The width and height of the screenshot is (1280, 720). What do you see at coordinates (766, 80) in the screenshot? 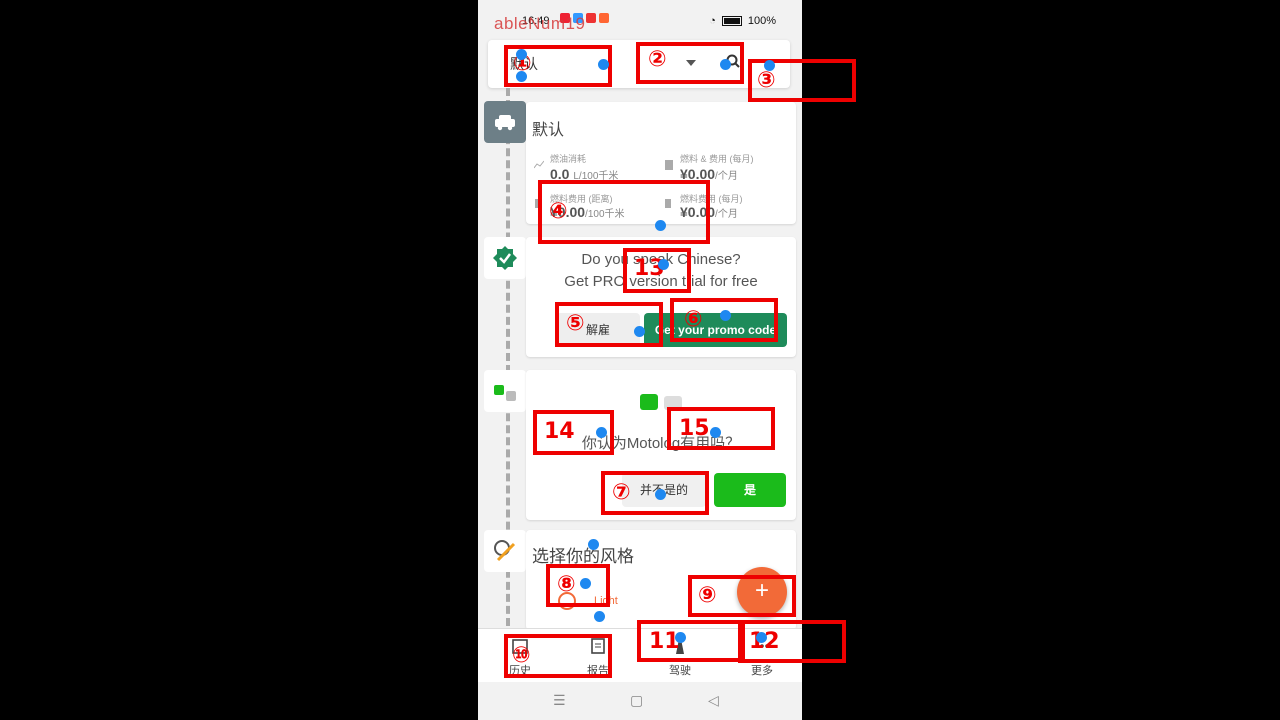
I see `marker-label-3: ③` at bounding box center [766, 80].